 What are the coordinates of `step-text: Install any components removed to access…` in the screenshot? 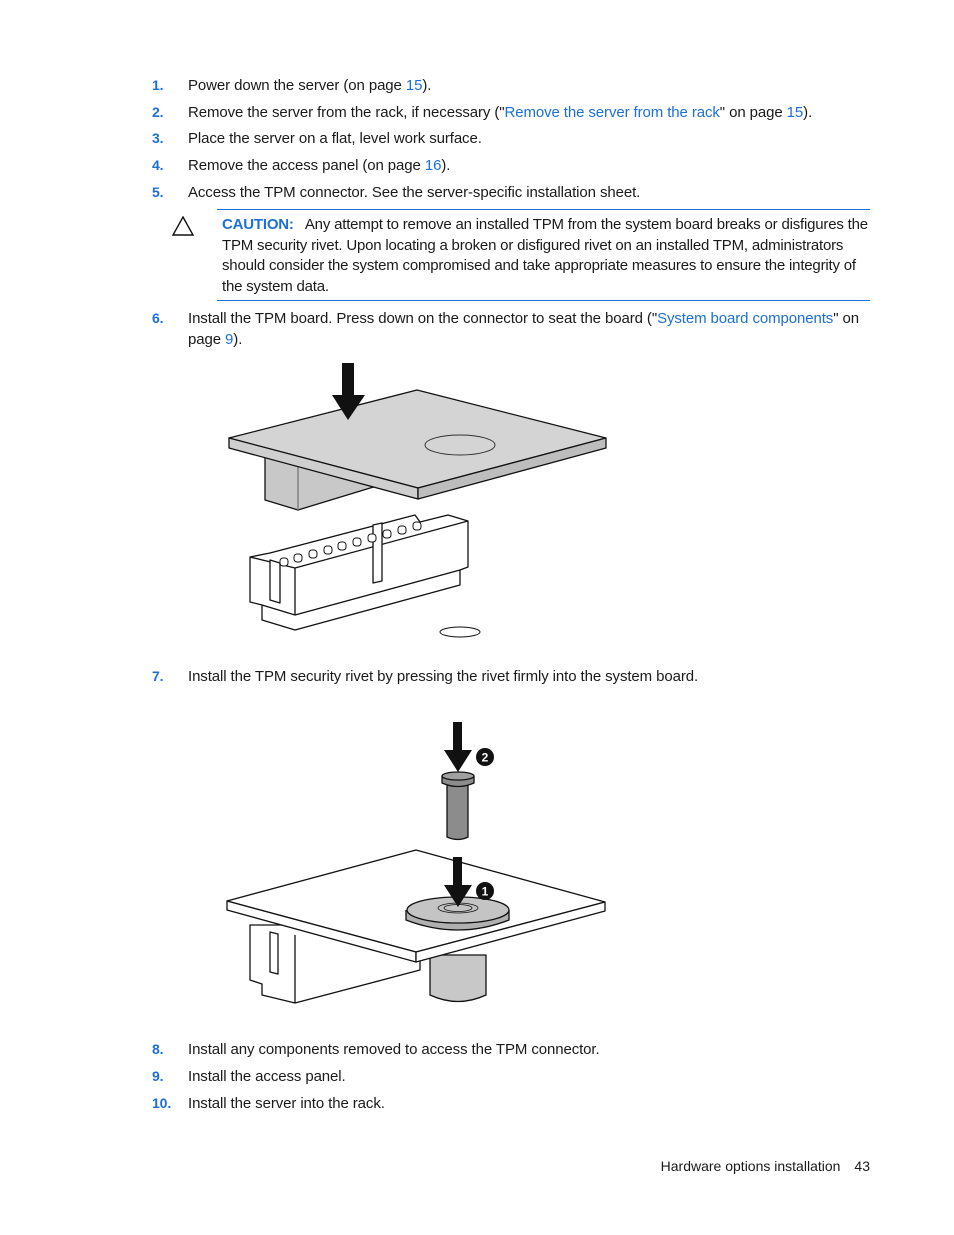 It's located at (394, 1049).